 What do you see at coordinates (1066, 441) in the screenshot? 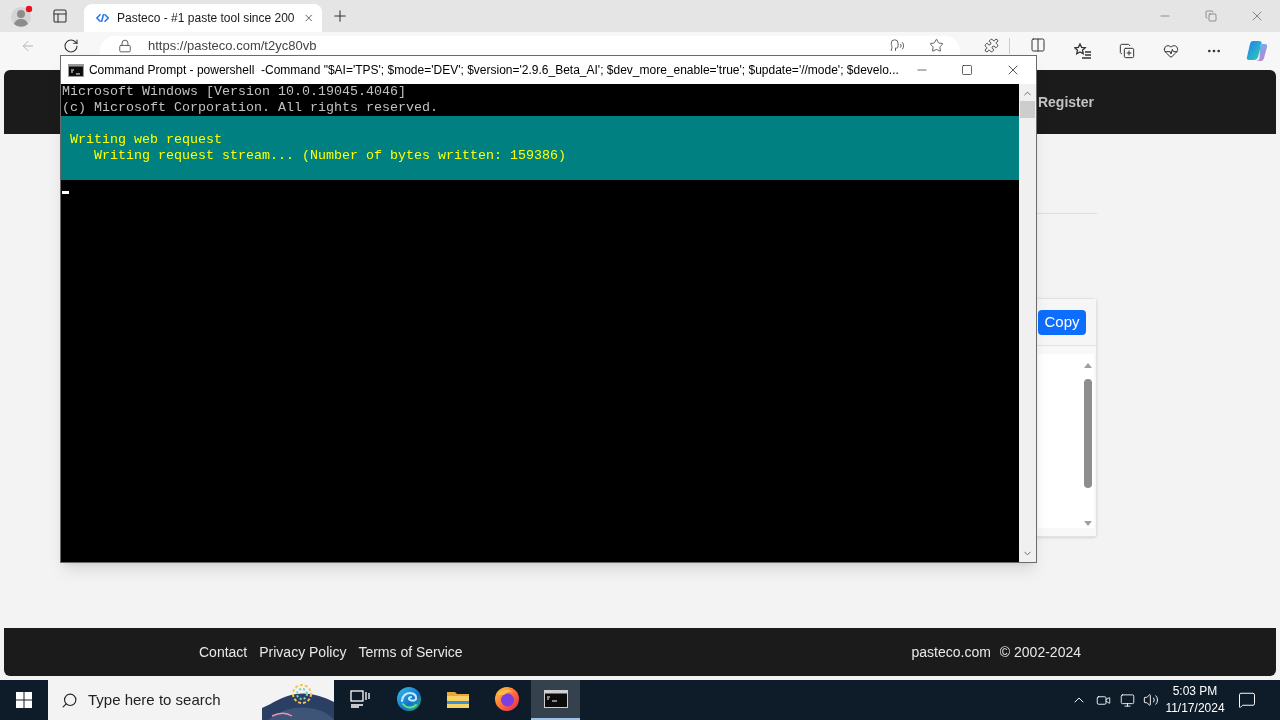
I see `paste-text-area` at bounding box center [1066, 441].